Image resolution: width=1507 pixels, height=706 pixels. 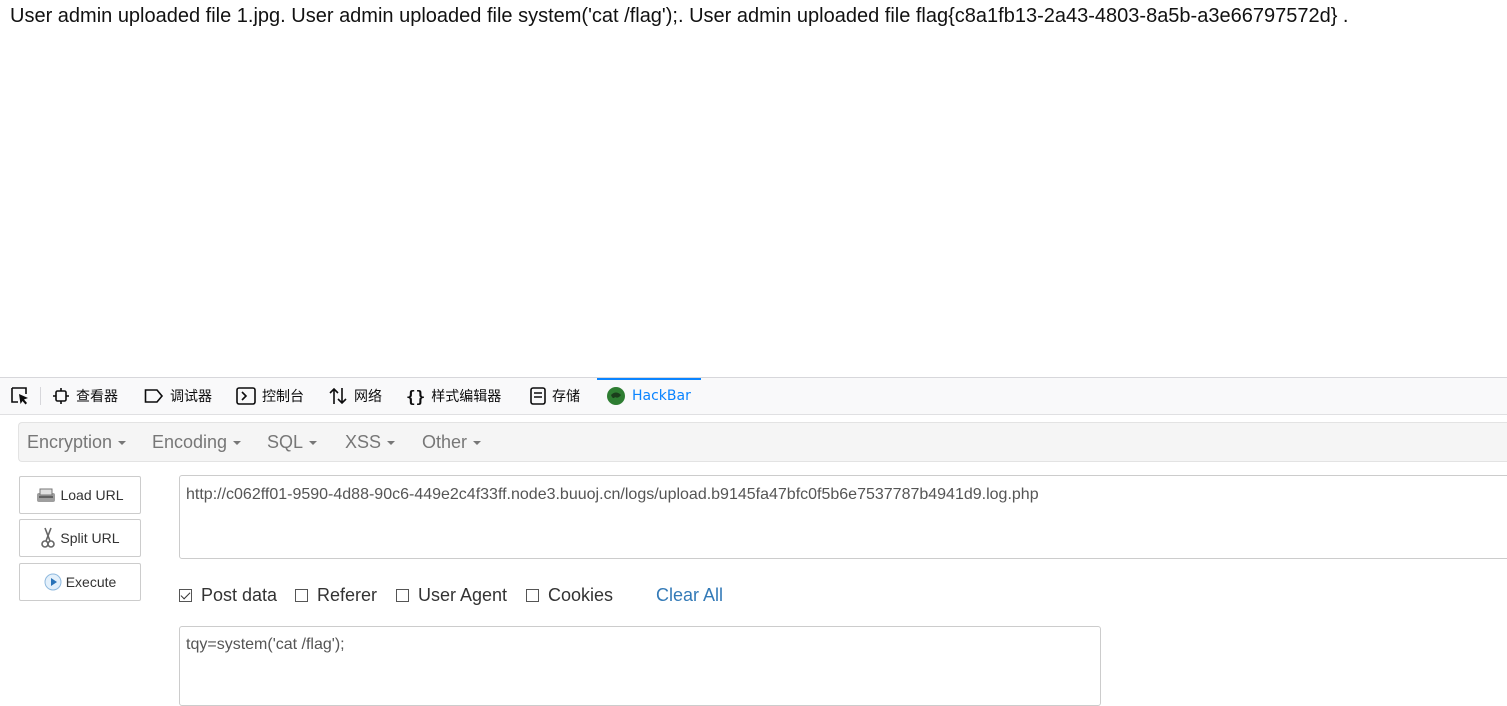 I want to click on load-url-button: Load URL, so click(x=80, y=495).